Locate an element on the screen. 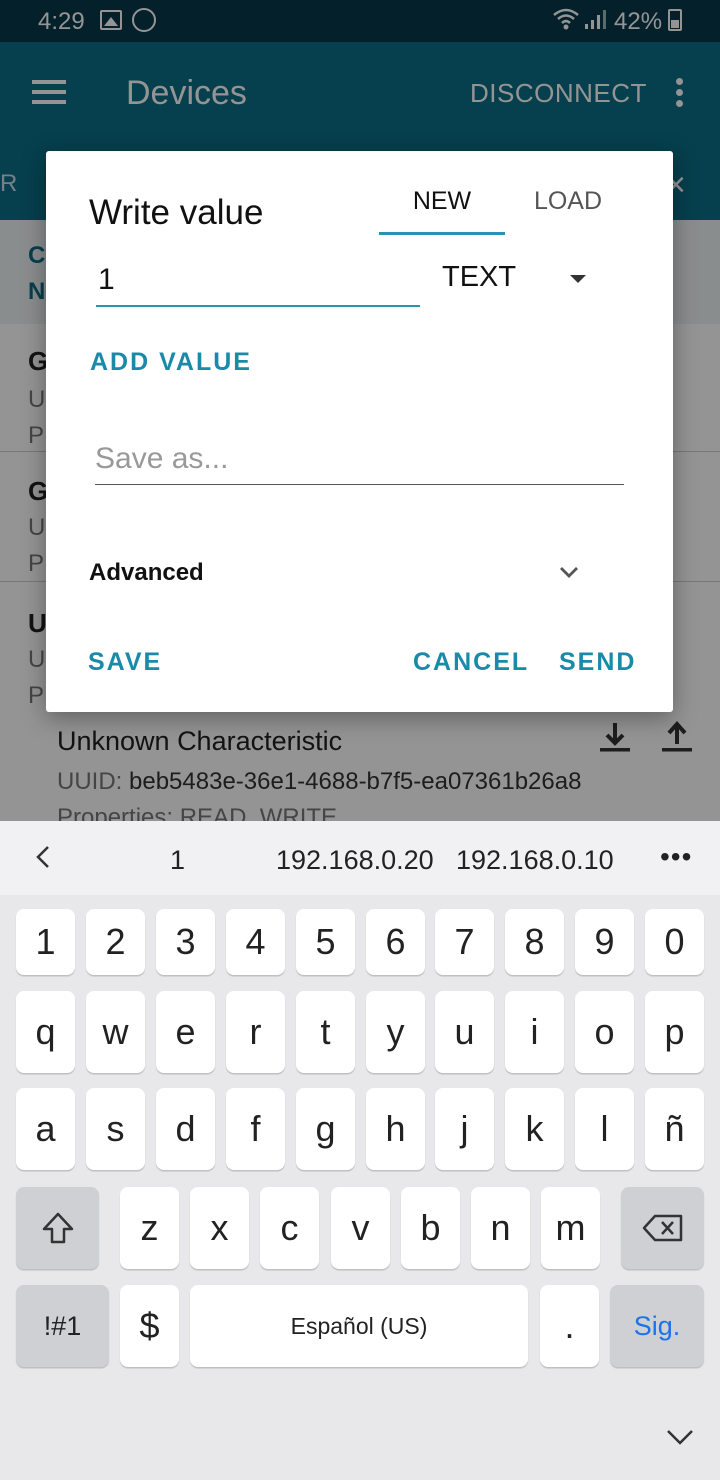 The width and height of the screenshot is (720, 1480). space-key: Español (US) is located at coordinates (359, 1326).